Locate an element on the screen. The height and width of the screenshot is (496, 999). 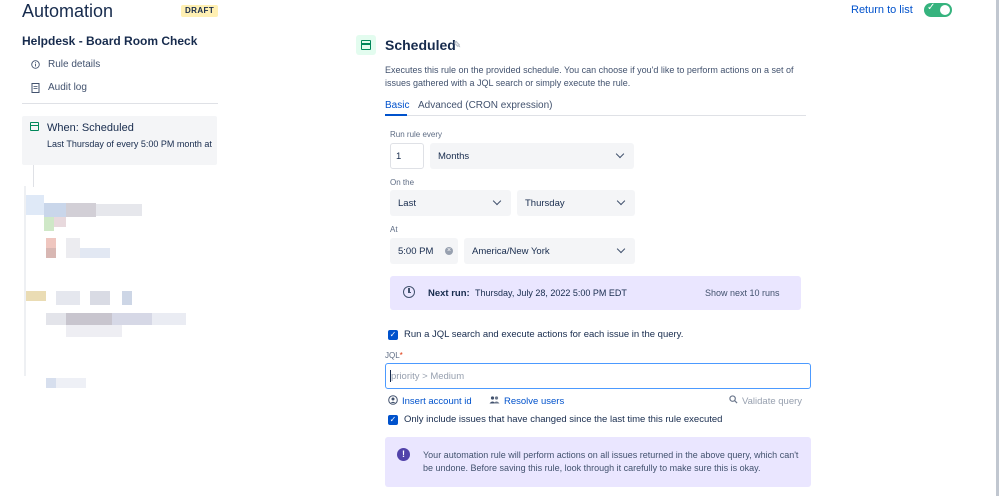
jql-search-checkbox: ✓ is located at coordinates (393, 335).